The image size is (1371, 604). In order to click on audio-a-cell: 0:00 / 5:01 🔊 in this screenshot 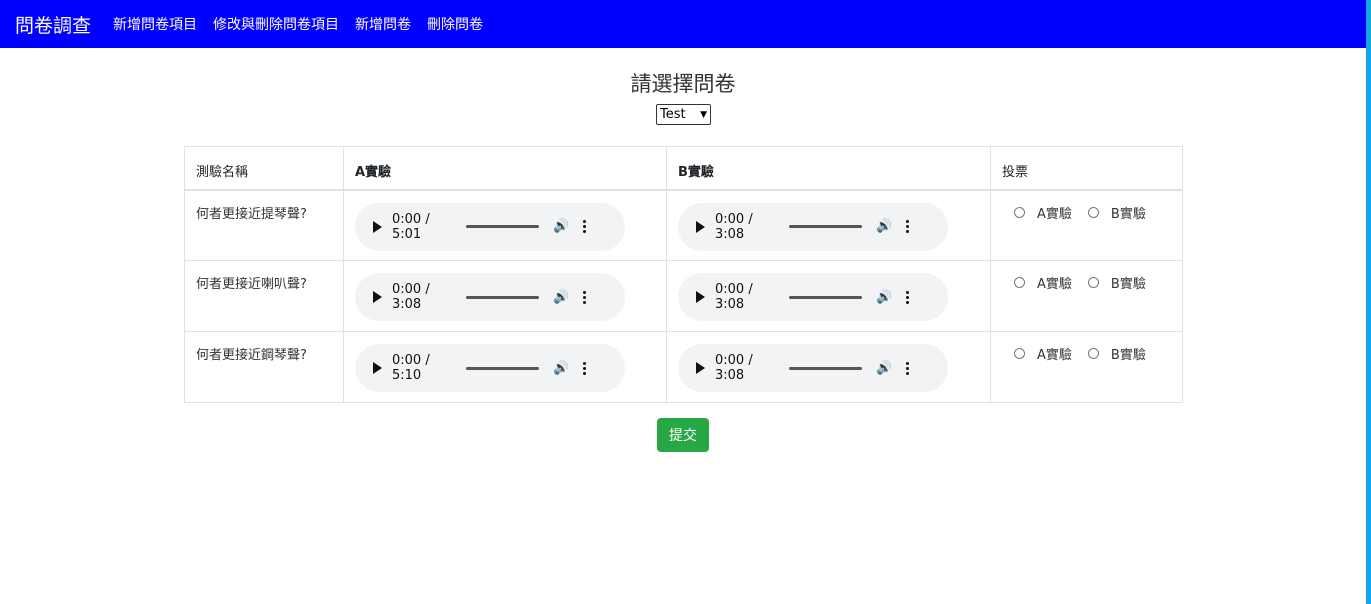, I will do `click(505, 225)`.